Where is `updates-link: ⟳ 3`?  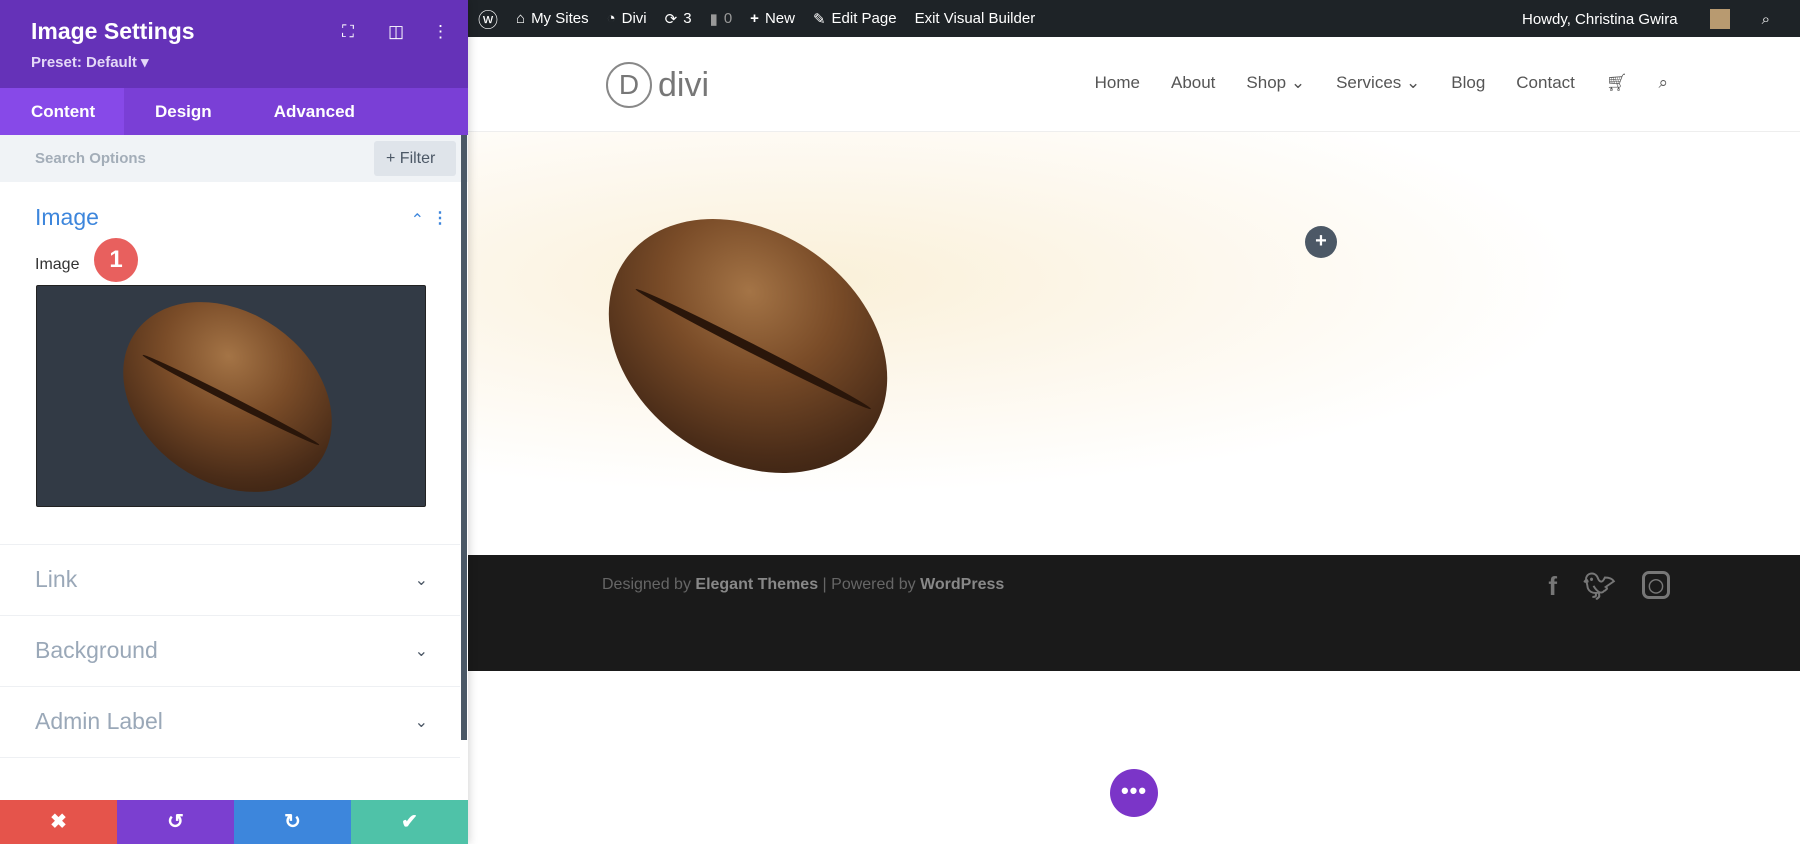
updates-link: ⟳ 3 is located at coordinates (678, 19).